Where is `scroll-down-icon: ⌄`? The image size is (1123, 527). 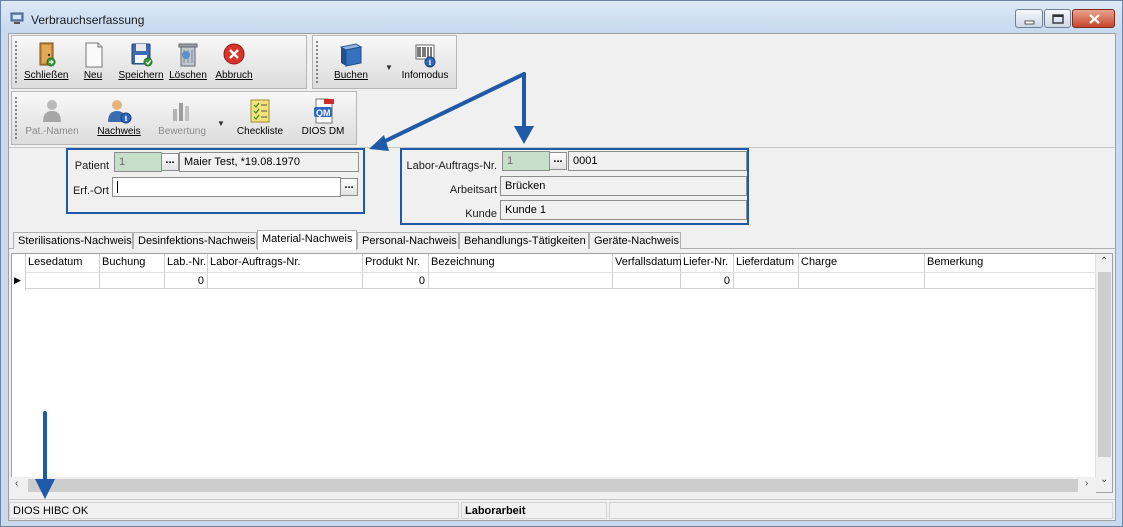
scroll-down-icon: ⌄ is located at coordinates (1104, 479).